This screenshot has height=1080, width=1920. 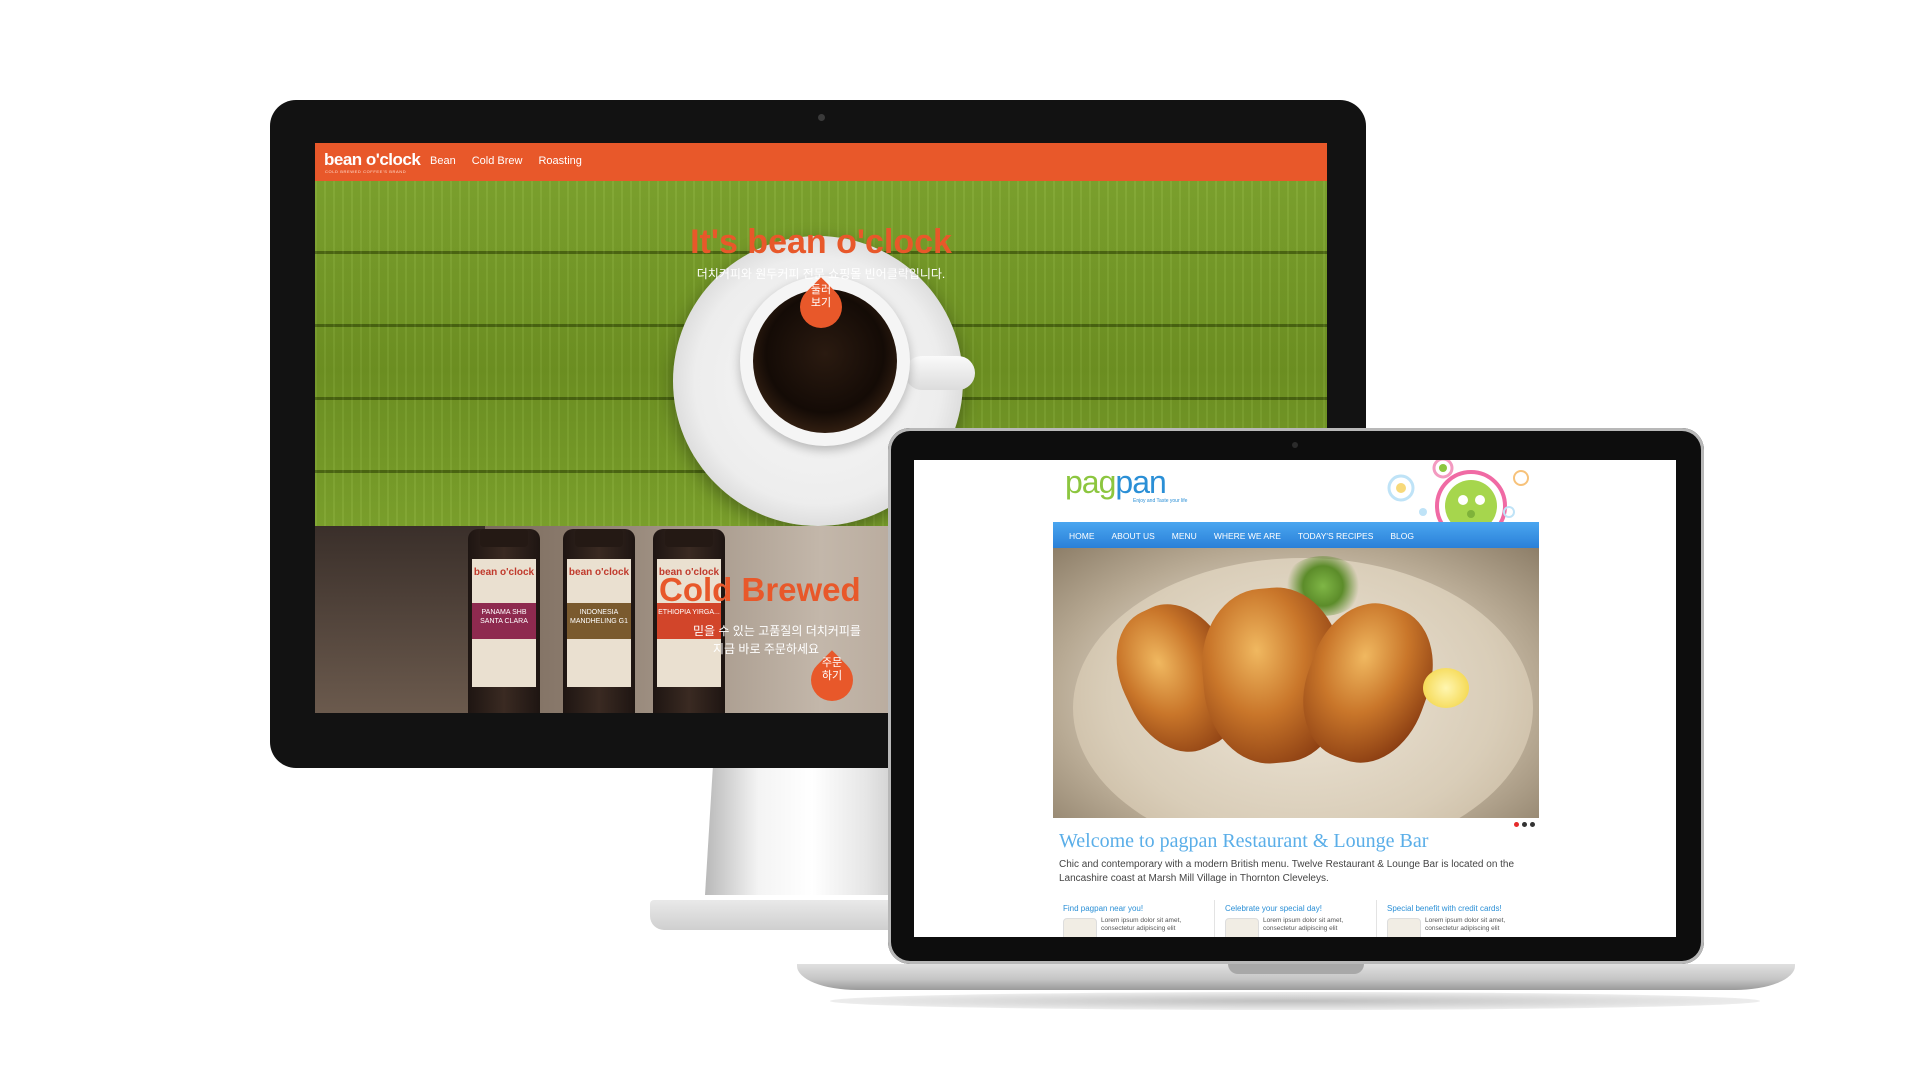 What do you see at coordinates (1296, 969) in the screenshot?
I see `laptop-opening-notch` at bounding box center [1296, 969].